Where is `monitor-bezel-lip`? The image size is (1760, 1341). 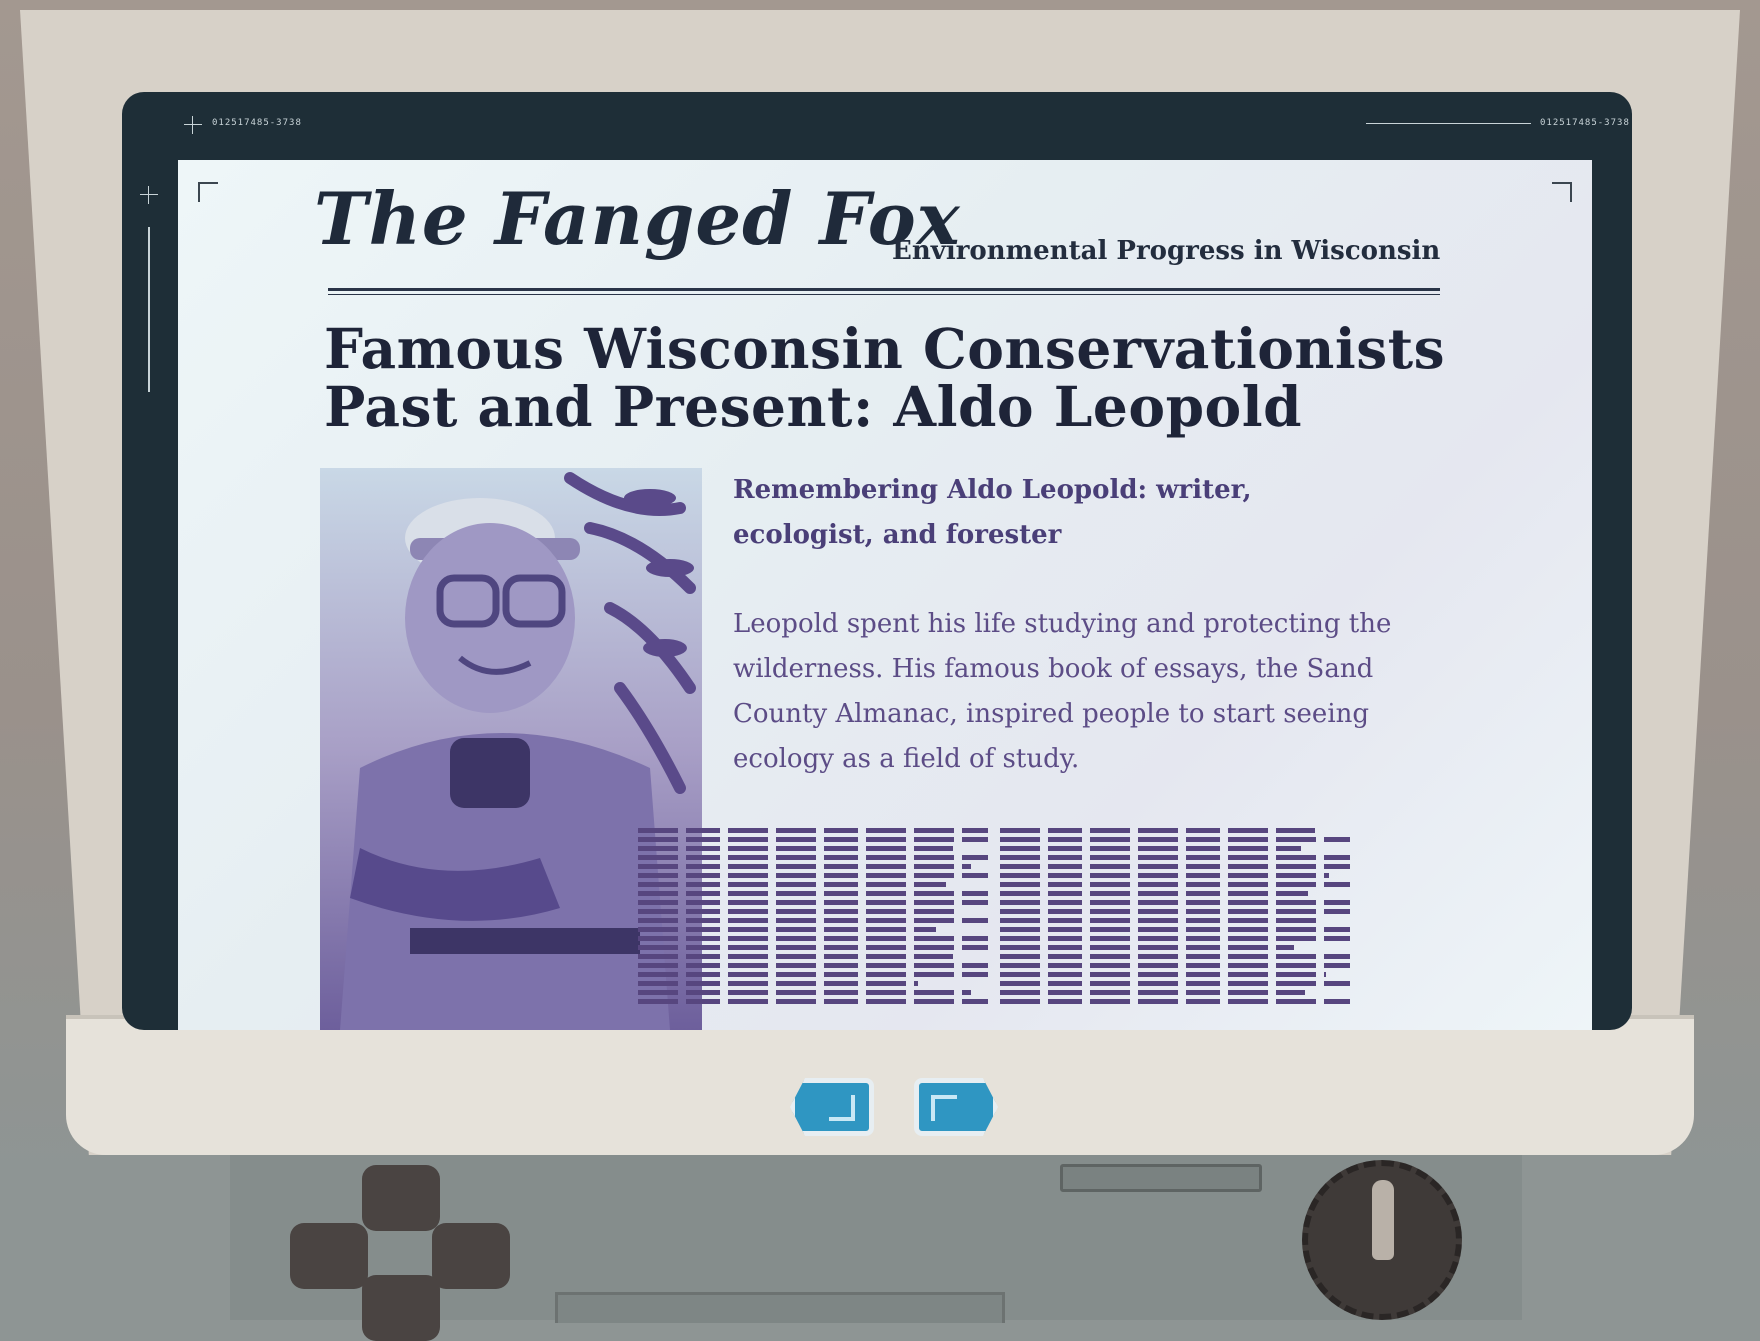 monitor-bezel-lip is located at coordinates (880, 1085).